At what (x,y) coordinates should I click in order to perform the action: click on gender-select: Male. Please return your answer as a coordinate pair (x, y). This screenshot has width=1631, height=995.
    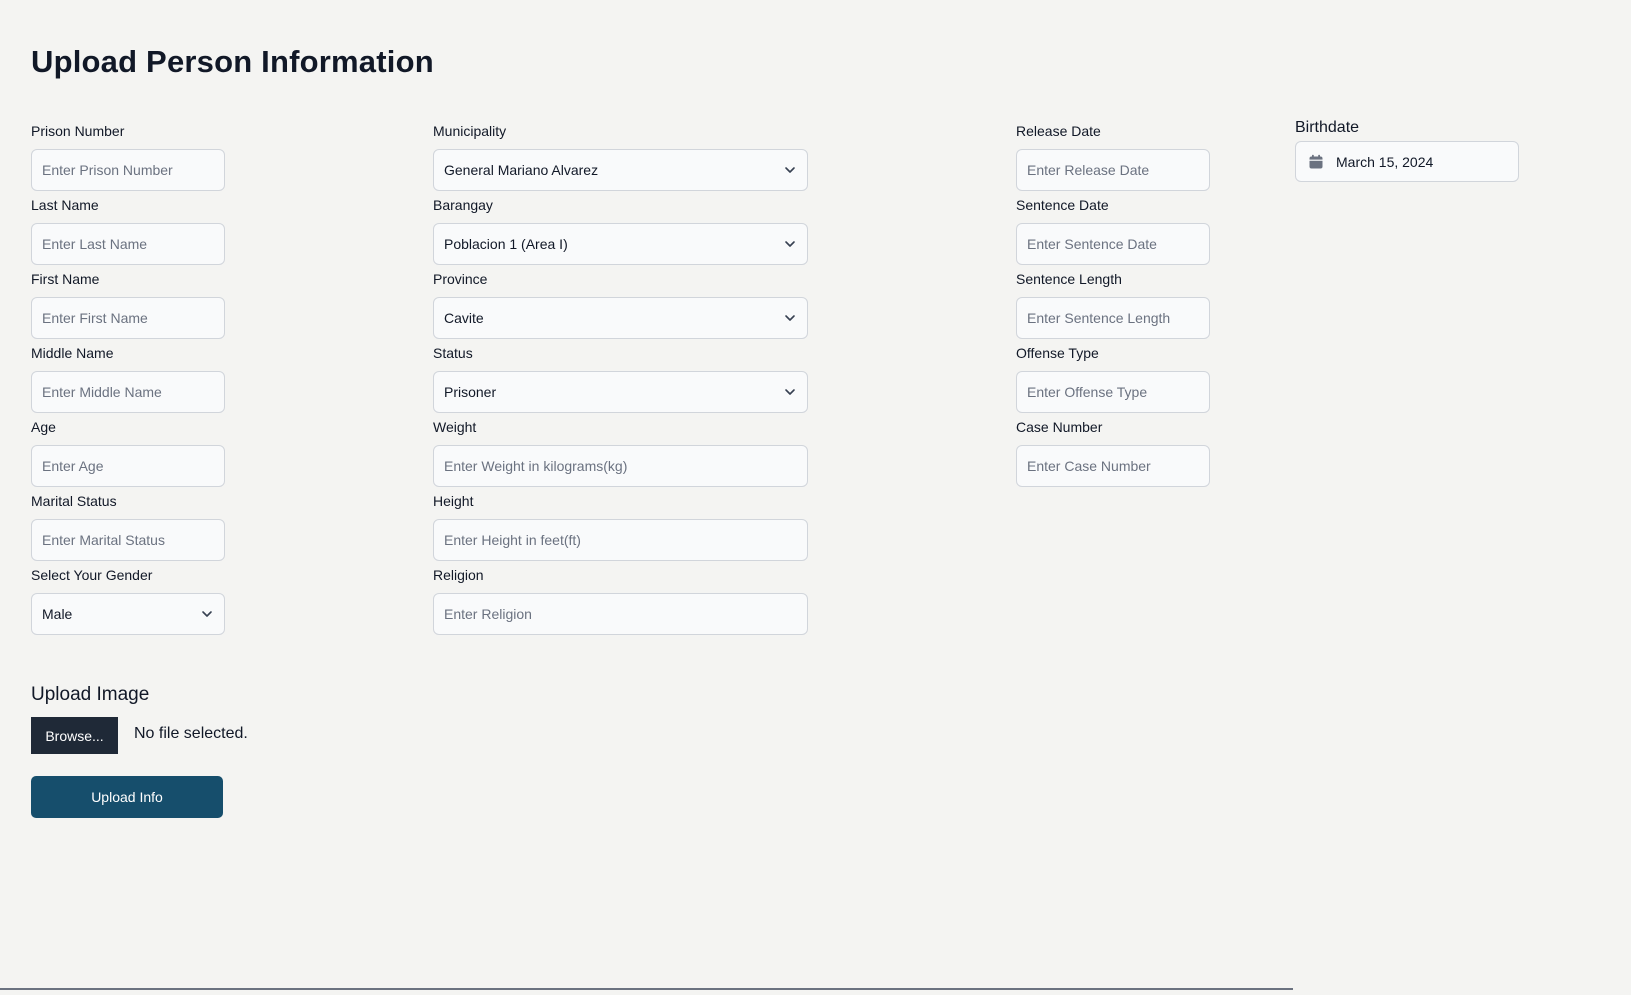
    Looking at the image, I should click on (128, 614).